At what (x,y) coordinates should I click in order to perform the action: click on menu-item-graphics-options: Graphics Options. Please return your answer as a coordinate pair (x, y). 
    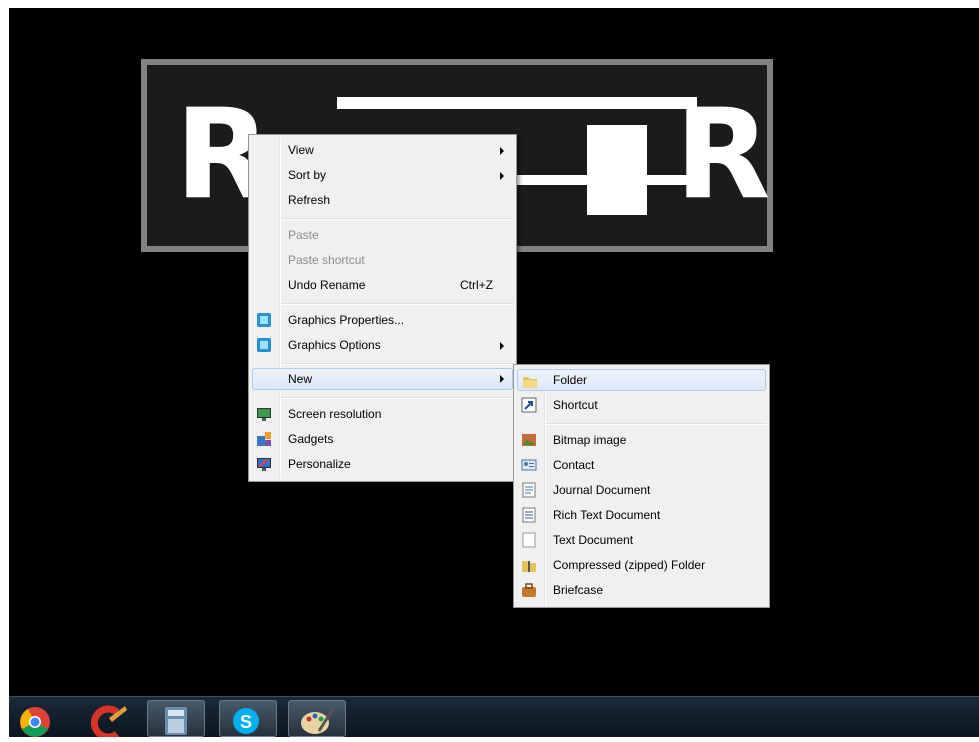
    Looking at the image, I should click on (382, 345).